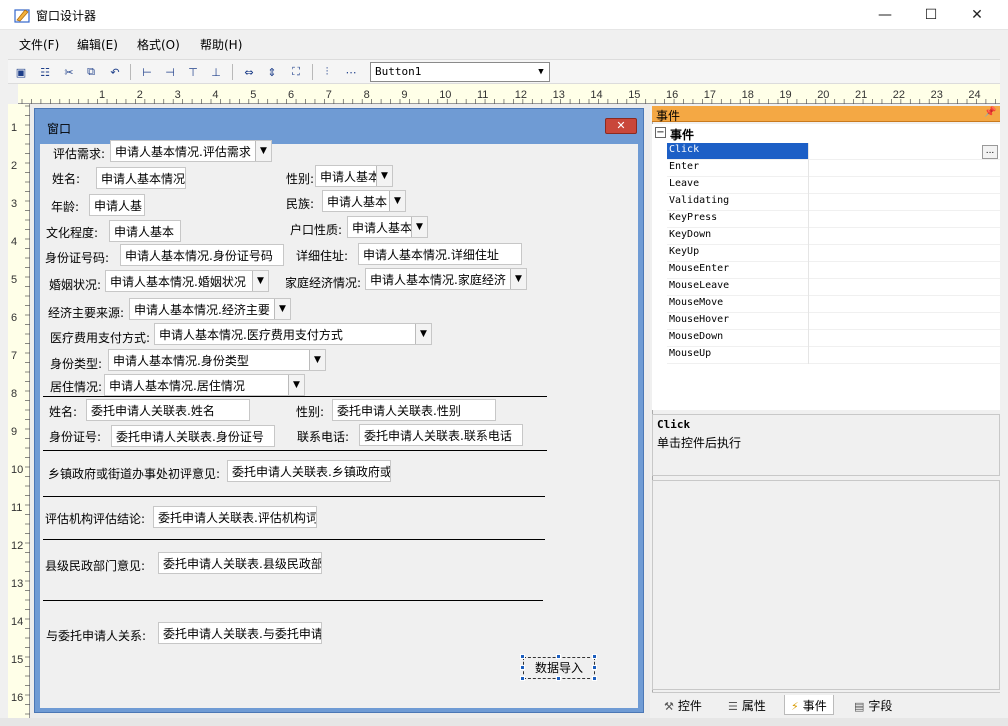  Describe the element at coordinates (808, 202) in the screenshot. I see `grid-divider` at that location.